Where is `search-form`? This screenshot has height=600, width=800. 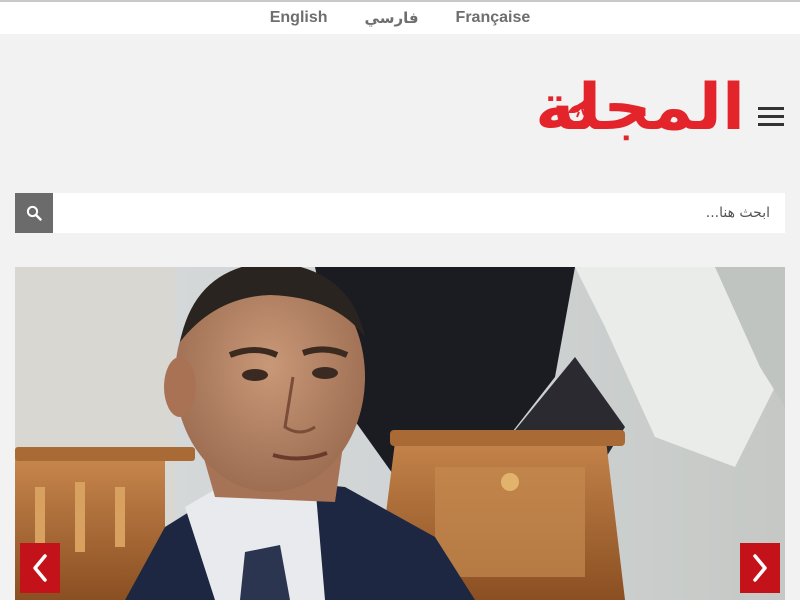 search-form is located at coordinates (400, 213).